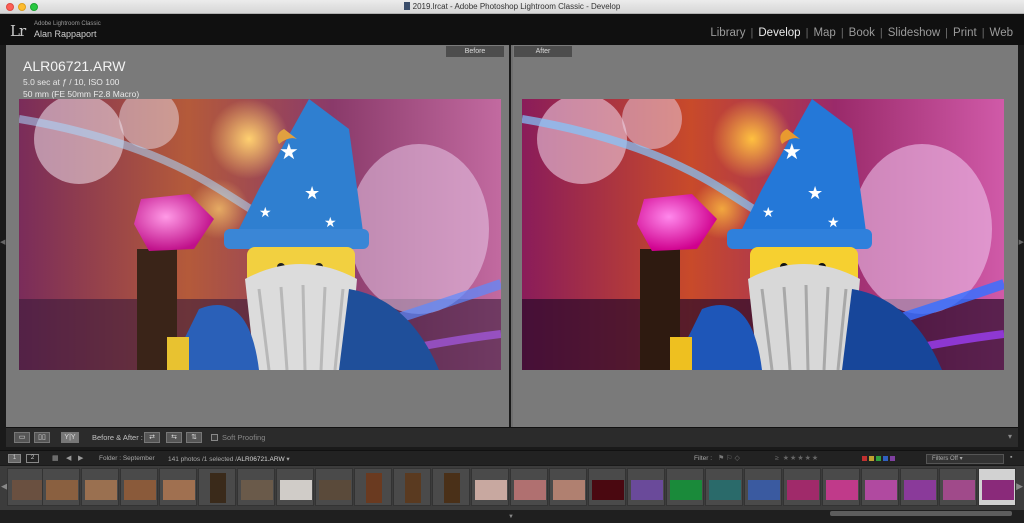 The width and height of the screenshot is (1024, 523). Describe the element at coordinates (68, 458) in the screenshot. I see `back-arrow-icon: ◀` at that location.